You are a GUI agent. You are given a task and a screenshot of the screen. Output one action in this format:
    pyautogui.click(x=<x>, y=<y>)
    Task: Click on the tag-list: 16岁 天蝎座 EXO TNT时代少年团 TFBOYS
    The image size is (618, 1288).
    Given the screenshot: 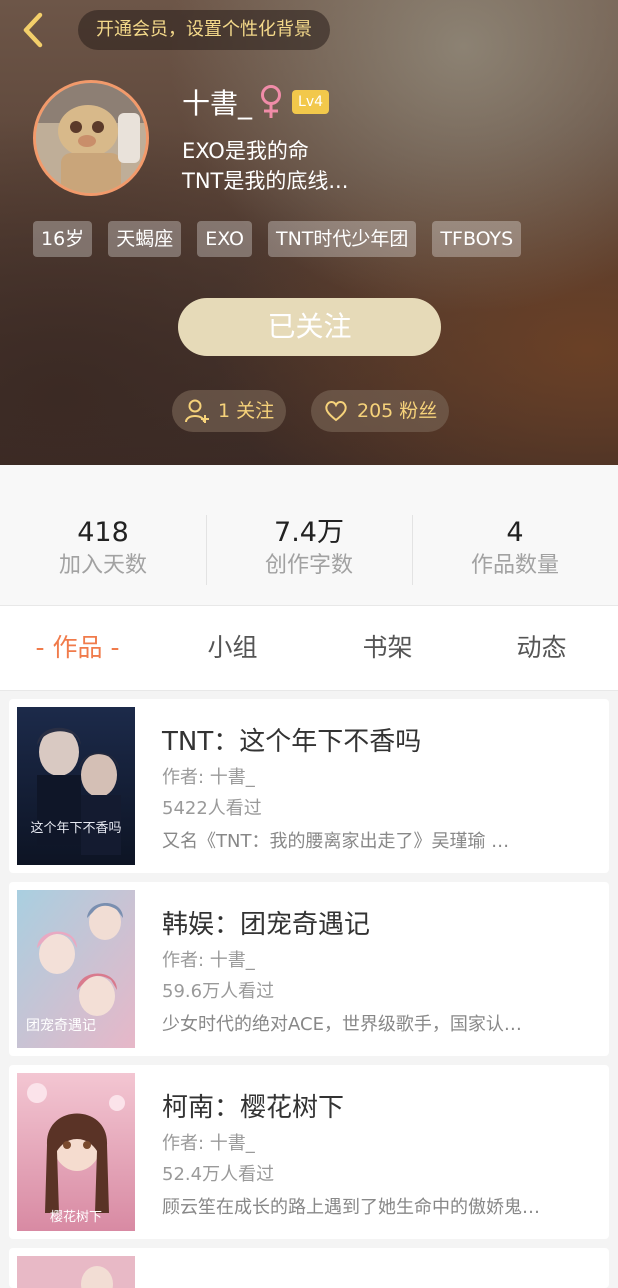 What is the action you would take?
    pyautogui.click(x=277, y=239)
    